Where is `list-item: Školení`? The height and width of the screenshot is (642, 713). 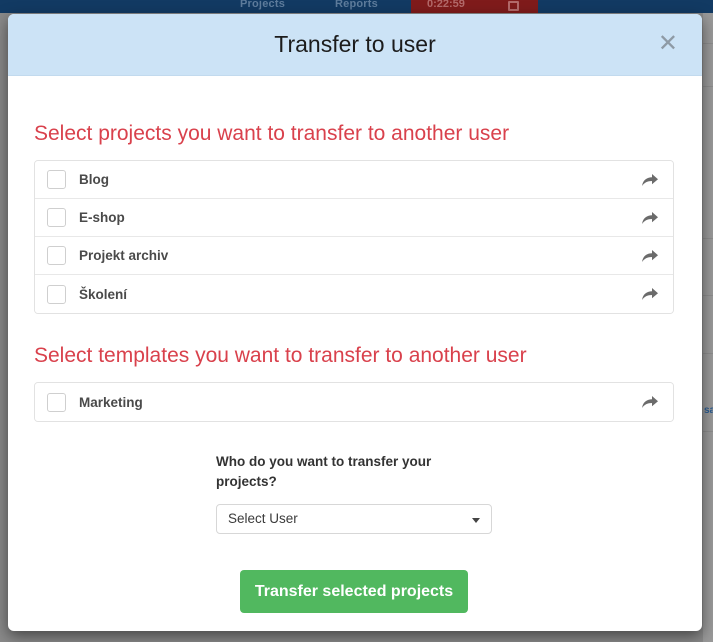 list-item: Školení is located at coordinates (354, 294).